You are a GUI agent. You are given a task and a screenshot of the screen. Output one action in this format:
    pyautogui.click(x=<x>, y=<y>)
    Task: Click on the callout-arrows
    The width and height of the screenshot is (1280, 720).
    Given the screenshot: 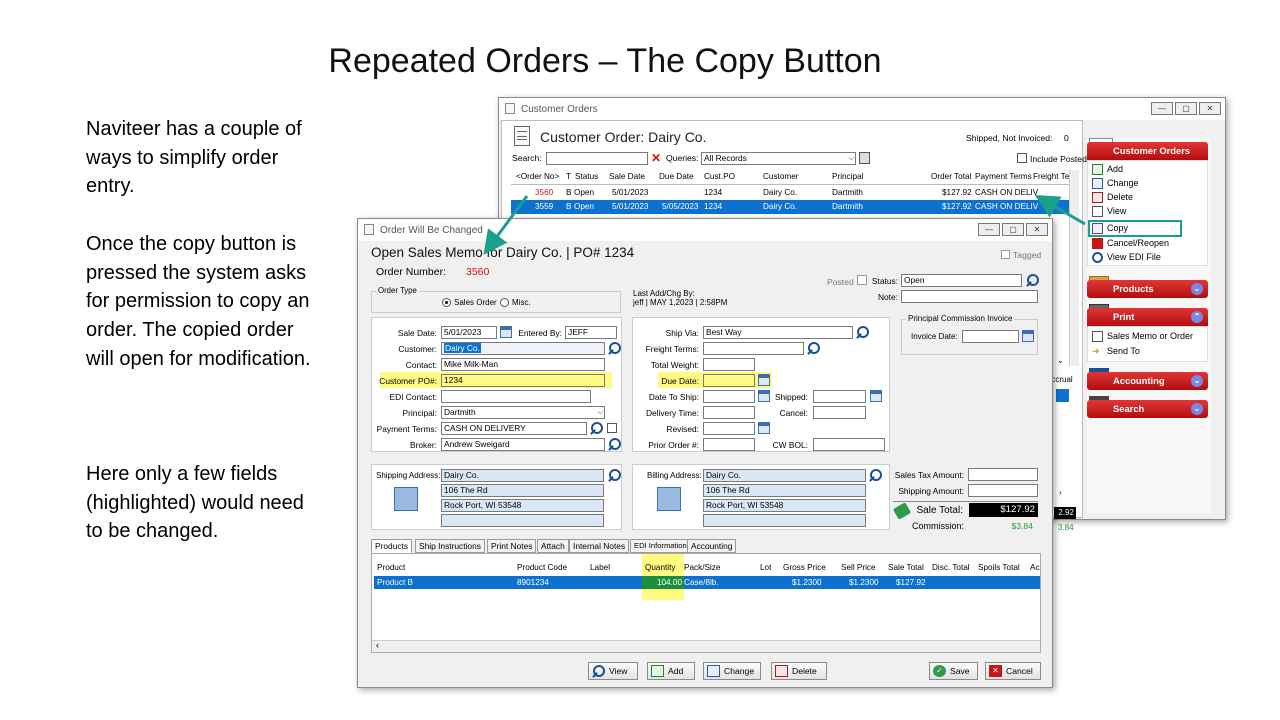 What is the action you would take?
    pyautogui.click(x=784, y=224)
    